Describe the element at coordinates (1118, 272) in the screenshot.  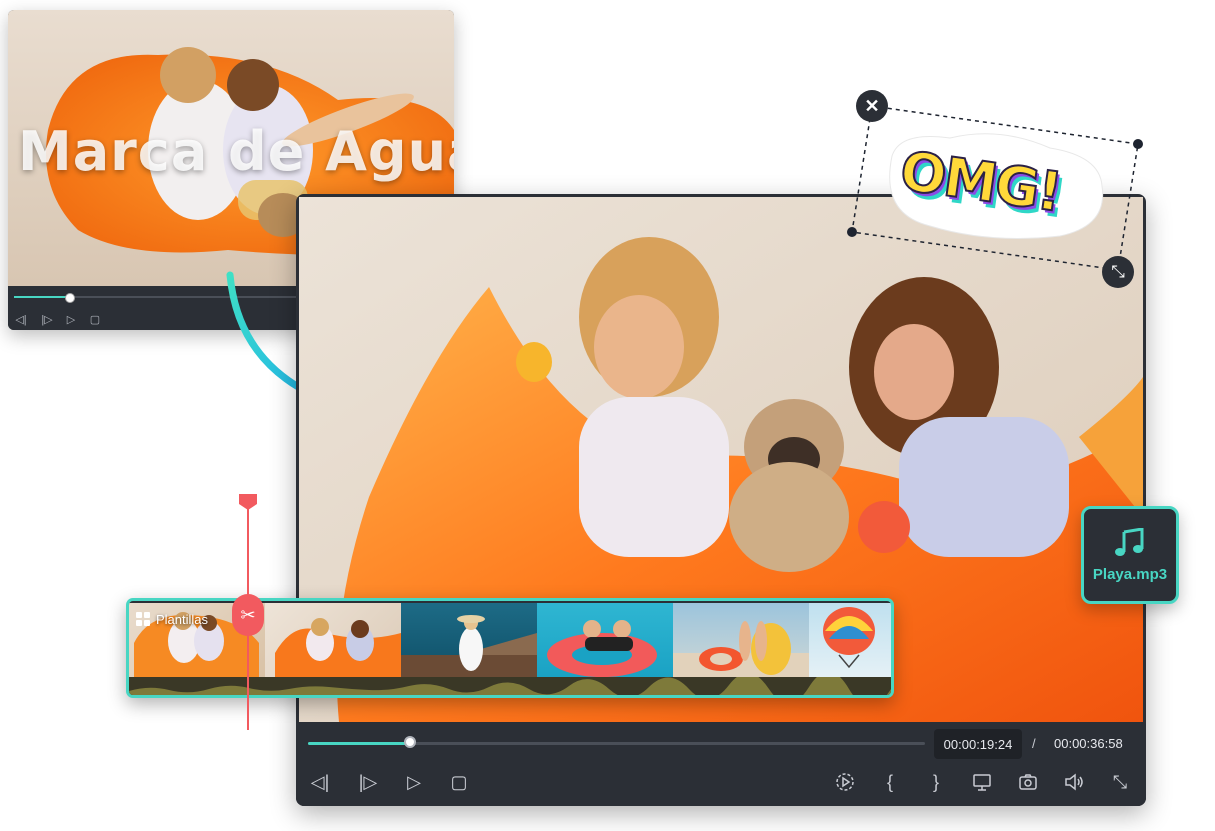
I see `sticker-resize-icon: ⤡` at that location.